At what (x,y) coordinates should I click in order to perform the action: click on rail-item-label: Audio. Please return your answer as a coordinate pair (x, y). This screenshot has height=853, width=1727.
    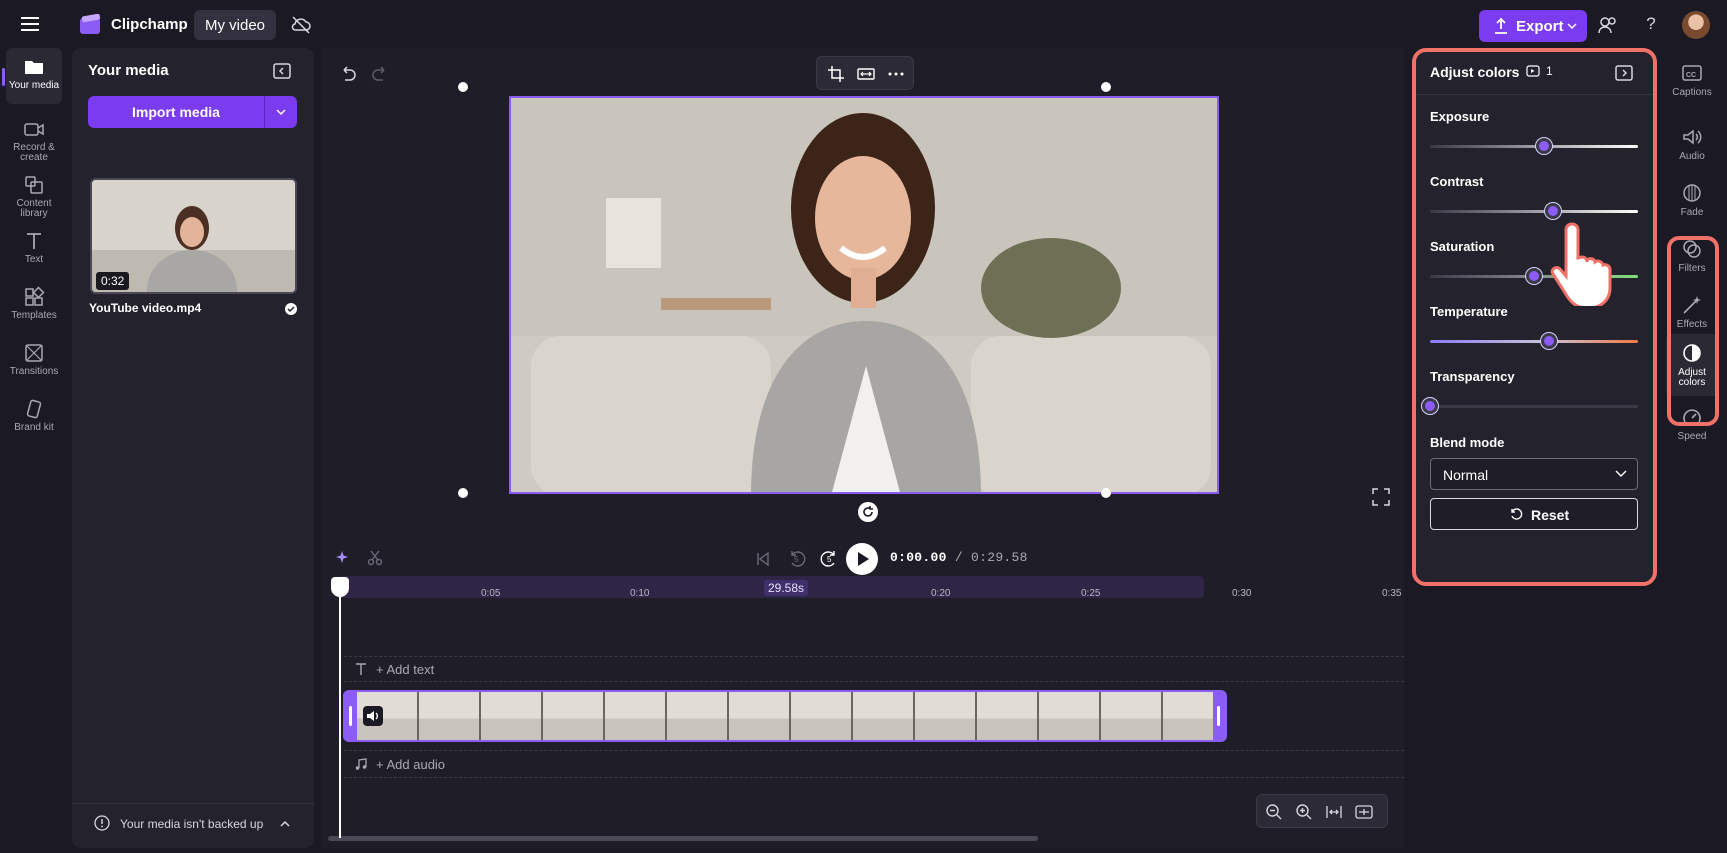
    Looking at the image, I should click on (1692, 156).